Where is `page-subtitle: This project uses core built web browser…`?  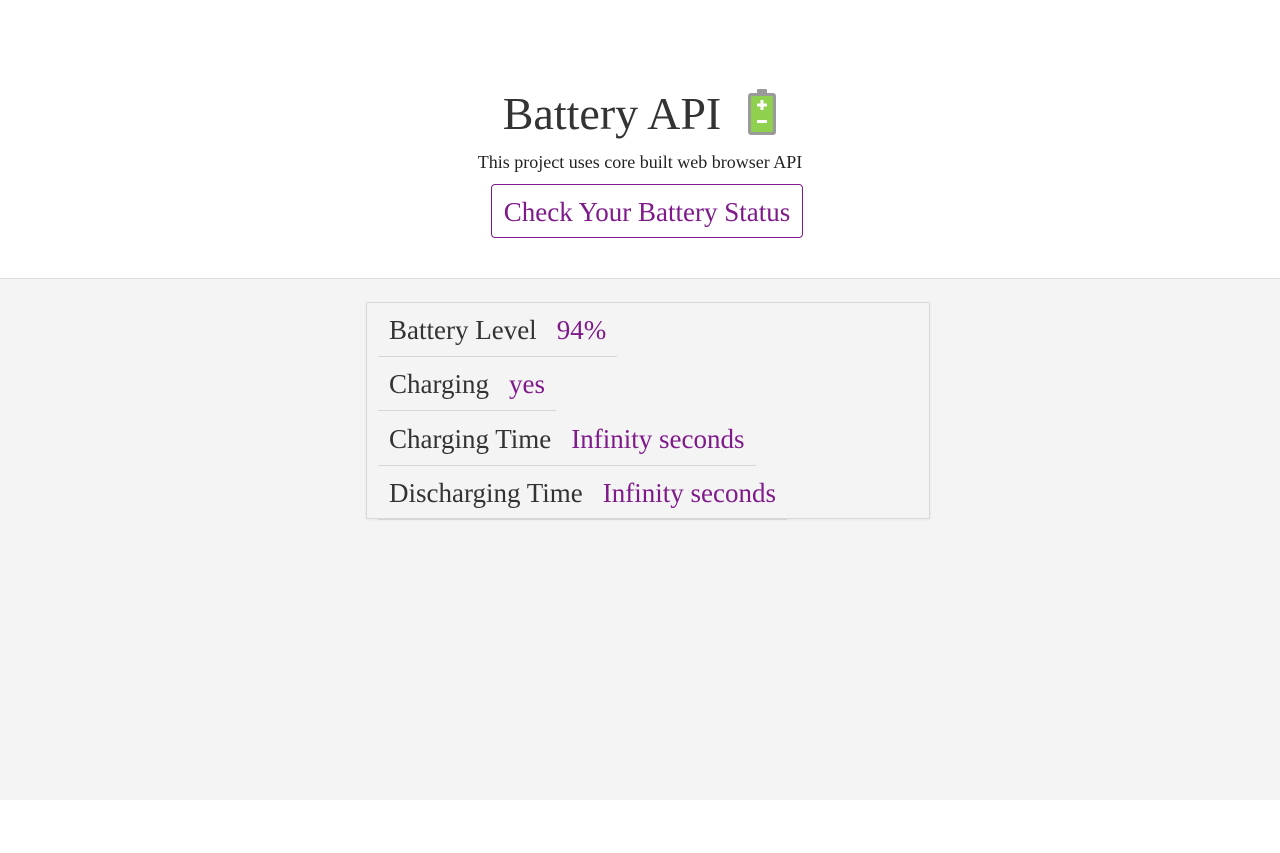
page-subtitle: This project uses core built web browser… is located at coordinates (640, 162).